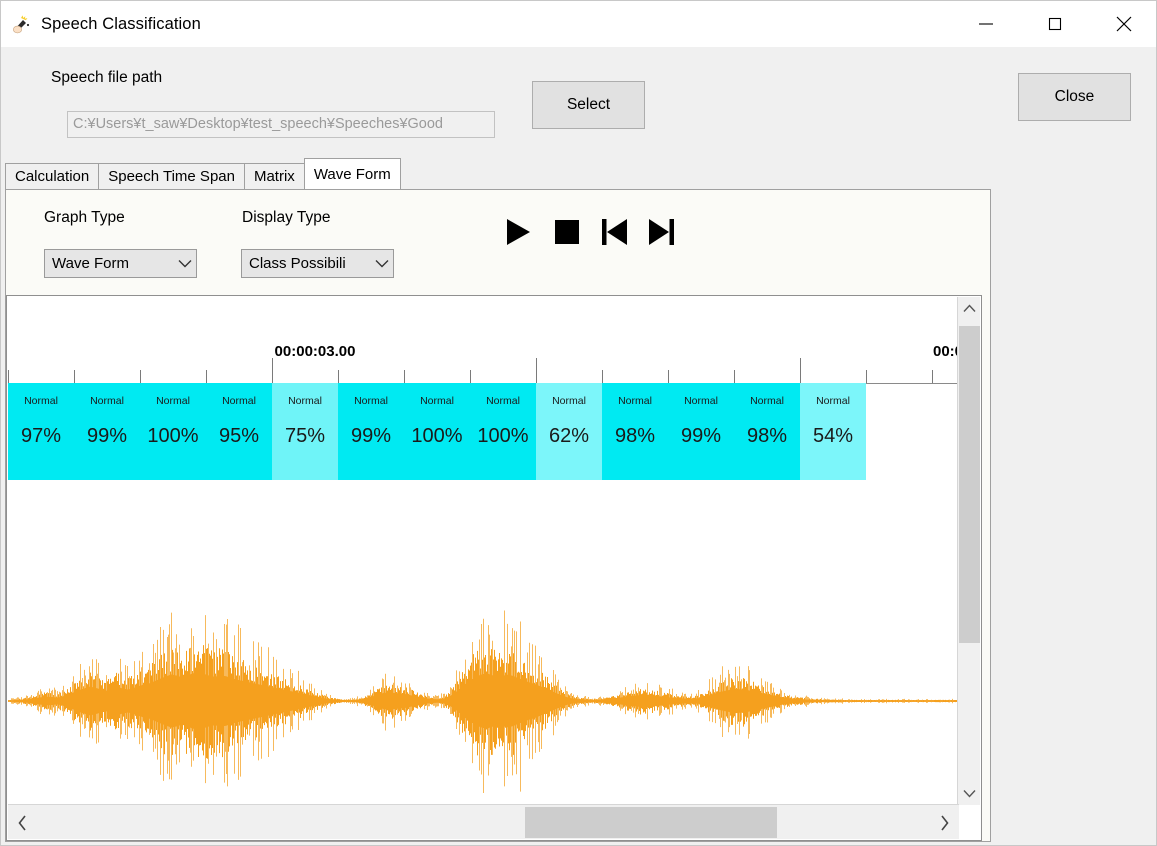 The image size is (1157, 846). What do you see at coordinates (566, 232) in the screenshot?
I see `stop-button` at bounding box center [566, 232].